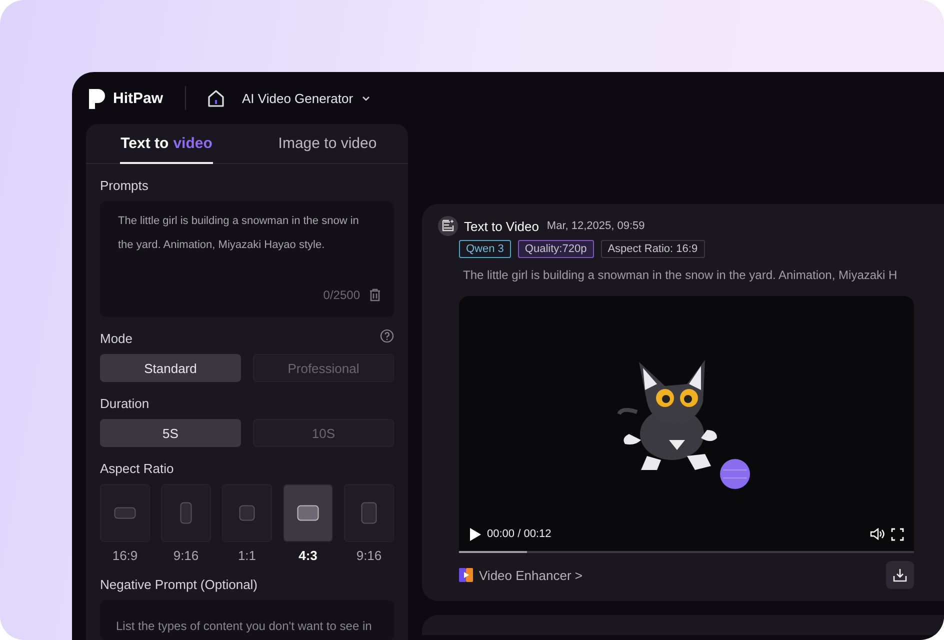 The width and height of the screenshot is (944, 640). Describe the element at coordinates (341, 295) in the screenshot. I see `character-counter: 0/2500` at that location.